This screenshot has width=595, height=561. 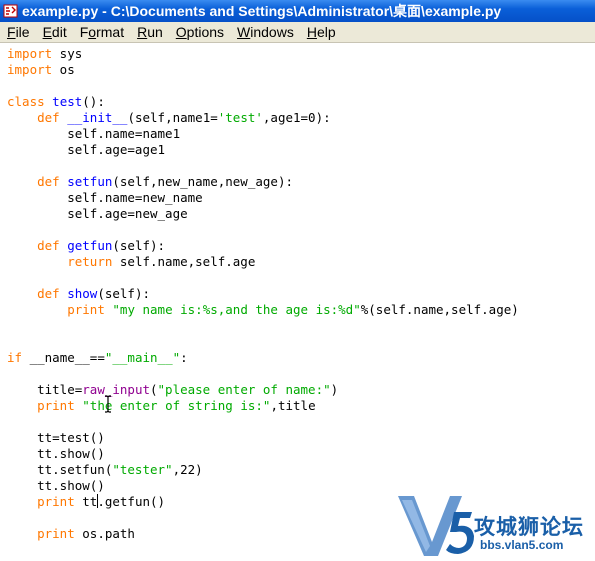 What do you see at coordinates (11, 11) in the screenshot?
I see `idle-app-icon` at bounding box center [11, 11].